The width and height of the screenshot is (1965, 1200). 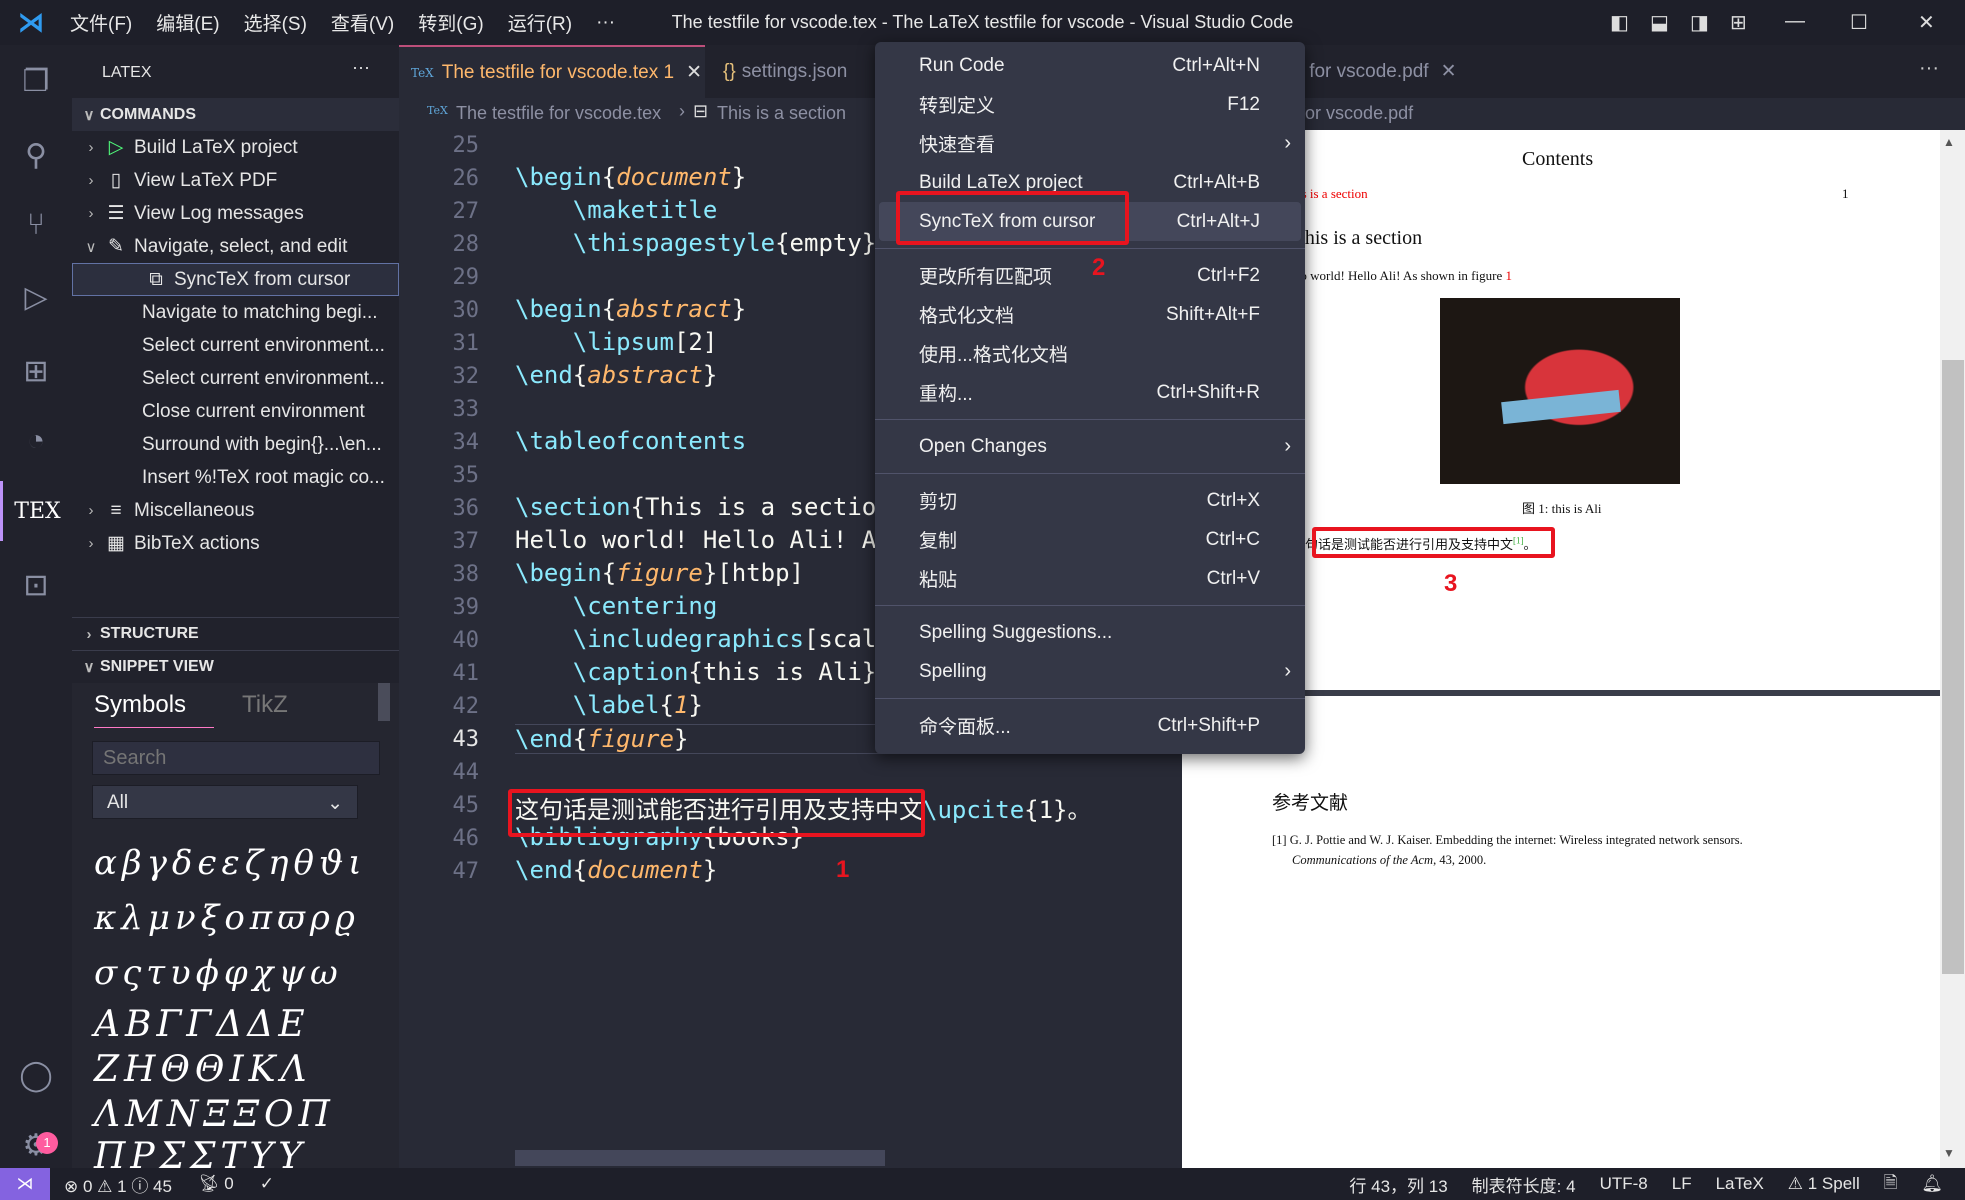 What do you see at coordinates (235, 180) in the screenshot?
I see `sidebar-command-item: › ▯ View LaTeX PDF` at bounding box center [235, 180].